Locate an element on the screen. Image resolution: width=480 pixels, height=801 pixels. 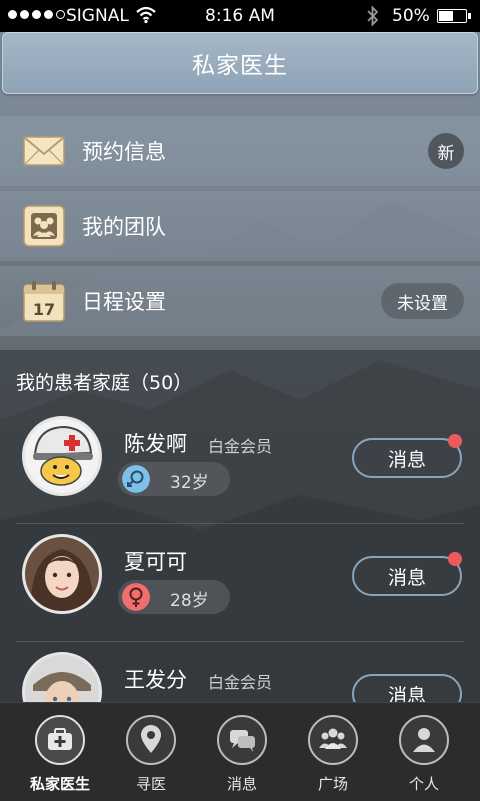
calendar-day: 17 is located at coordinates (44, 309).